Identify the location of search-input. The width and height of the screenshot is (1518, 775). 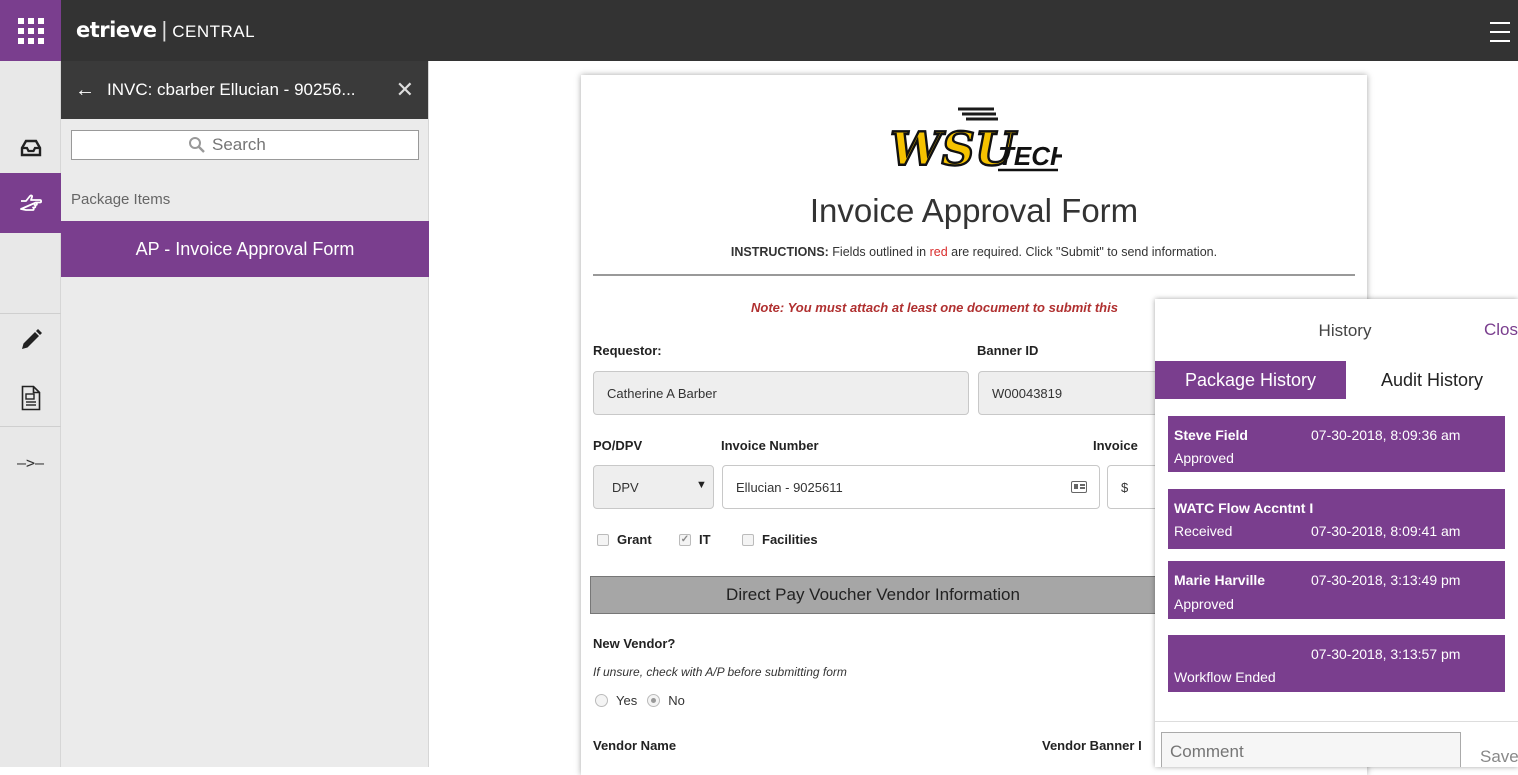
(257, 145).